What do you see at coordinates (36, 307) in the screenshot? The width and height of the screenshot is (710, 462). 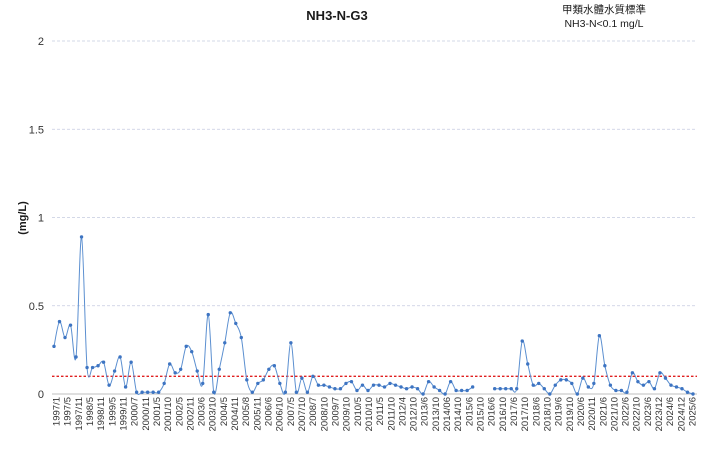 I see `y-tick-label: 0.5` at bounding box center [36, 307].